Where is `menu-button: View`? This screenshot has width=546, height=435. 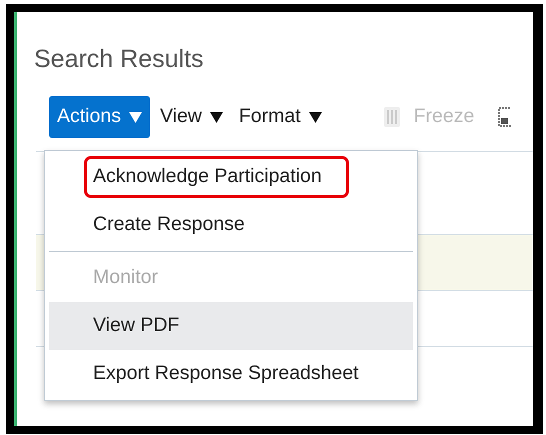 menu-button: View is located at coordinates (191, 117).